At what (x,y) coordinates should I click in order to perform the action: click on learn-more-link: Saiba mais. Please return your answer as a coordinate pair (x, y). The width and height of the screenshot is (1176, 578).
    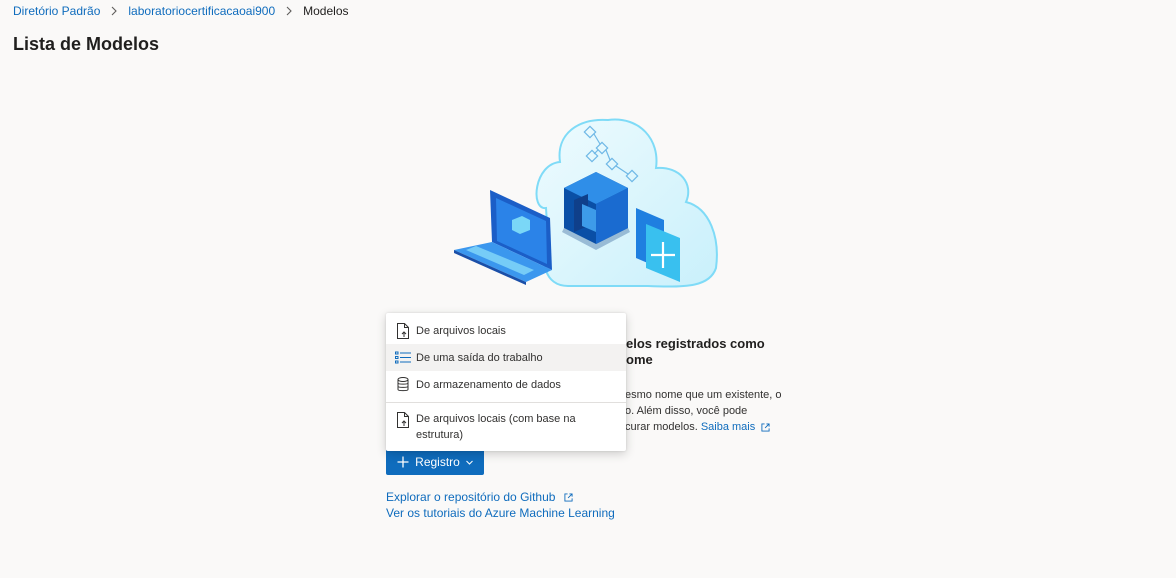
    Looking at the image, I should click on (728, 427).